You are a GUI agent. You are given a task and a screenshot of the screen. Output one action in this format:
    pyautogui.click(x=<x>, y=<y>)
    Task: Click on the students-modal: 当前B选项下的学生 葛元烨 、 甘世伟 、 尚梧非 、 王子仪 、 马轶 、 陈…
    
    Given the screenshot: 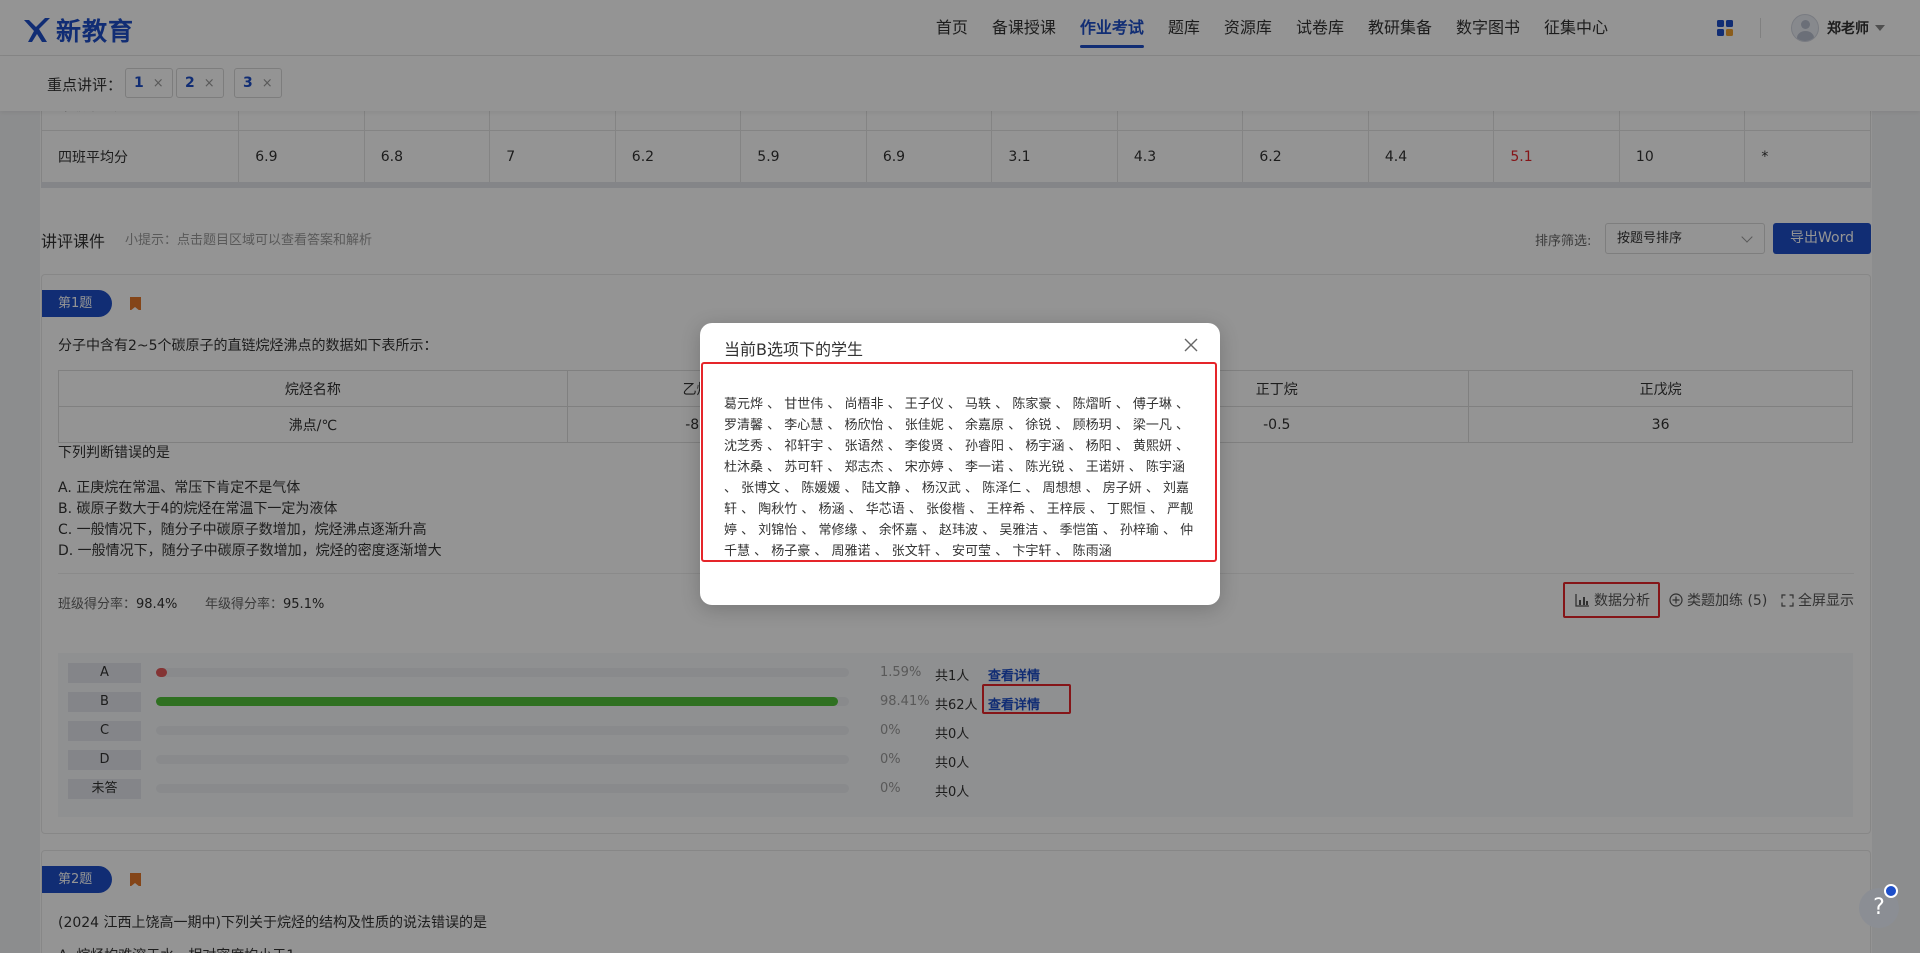 What is the action you would take?
    pyautogui.click(x=960, y=464)
    